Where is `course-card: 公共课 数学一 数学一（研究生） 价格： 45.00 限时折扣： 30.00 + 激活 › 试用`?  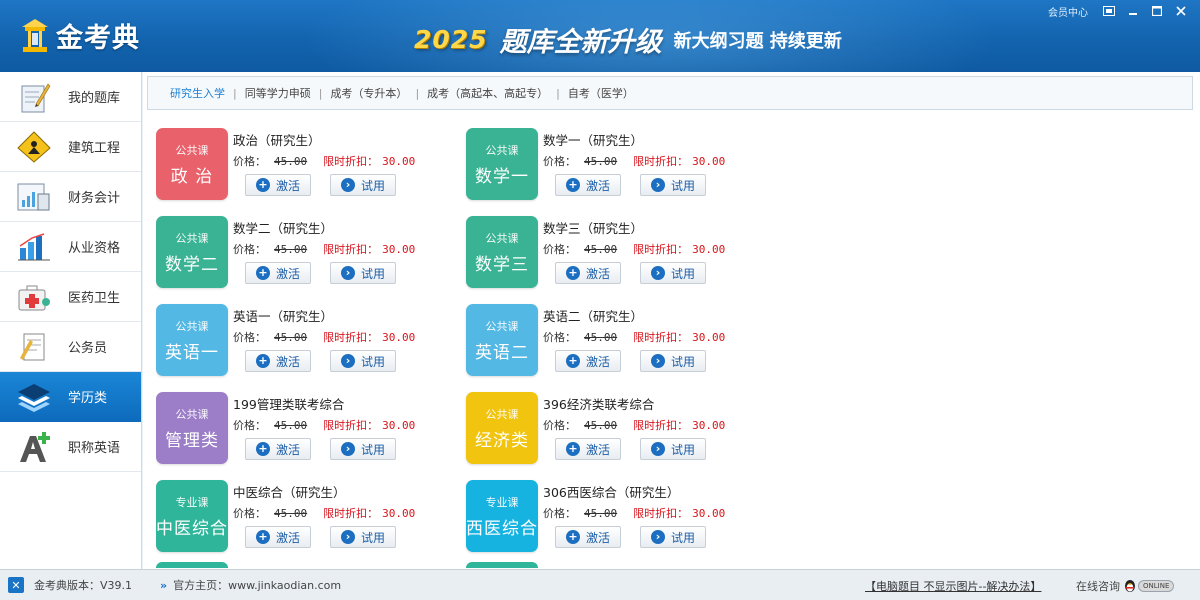 course-card: 公共课 数学一 数学一（研究生） 价格： 45.00 限时折扣： 30.00 + 激活 › 试用 is located at coordinates (611, 165).